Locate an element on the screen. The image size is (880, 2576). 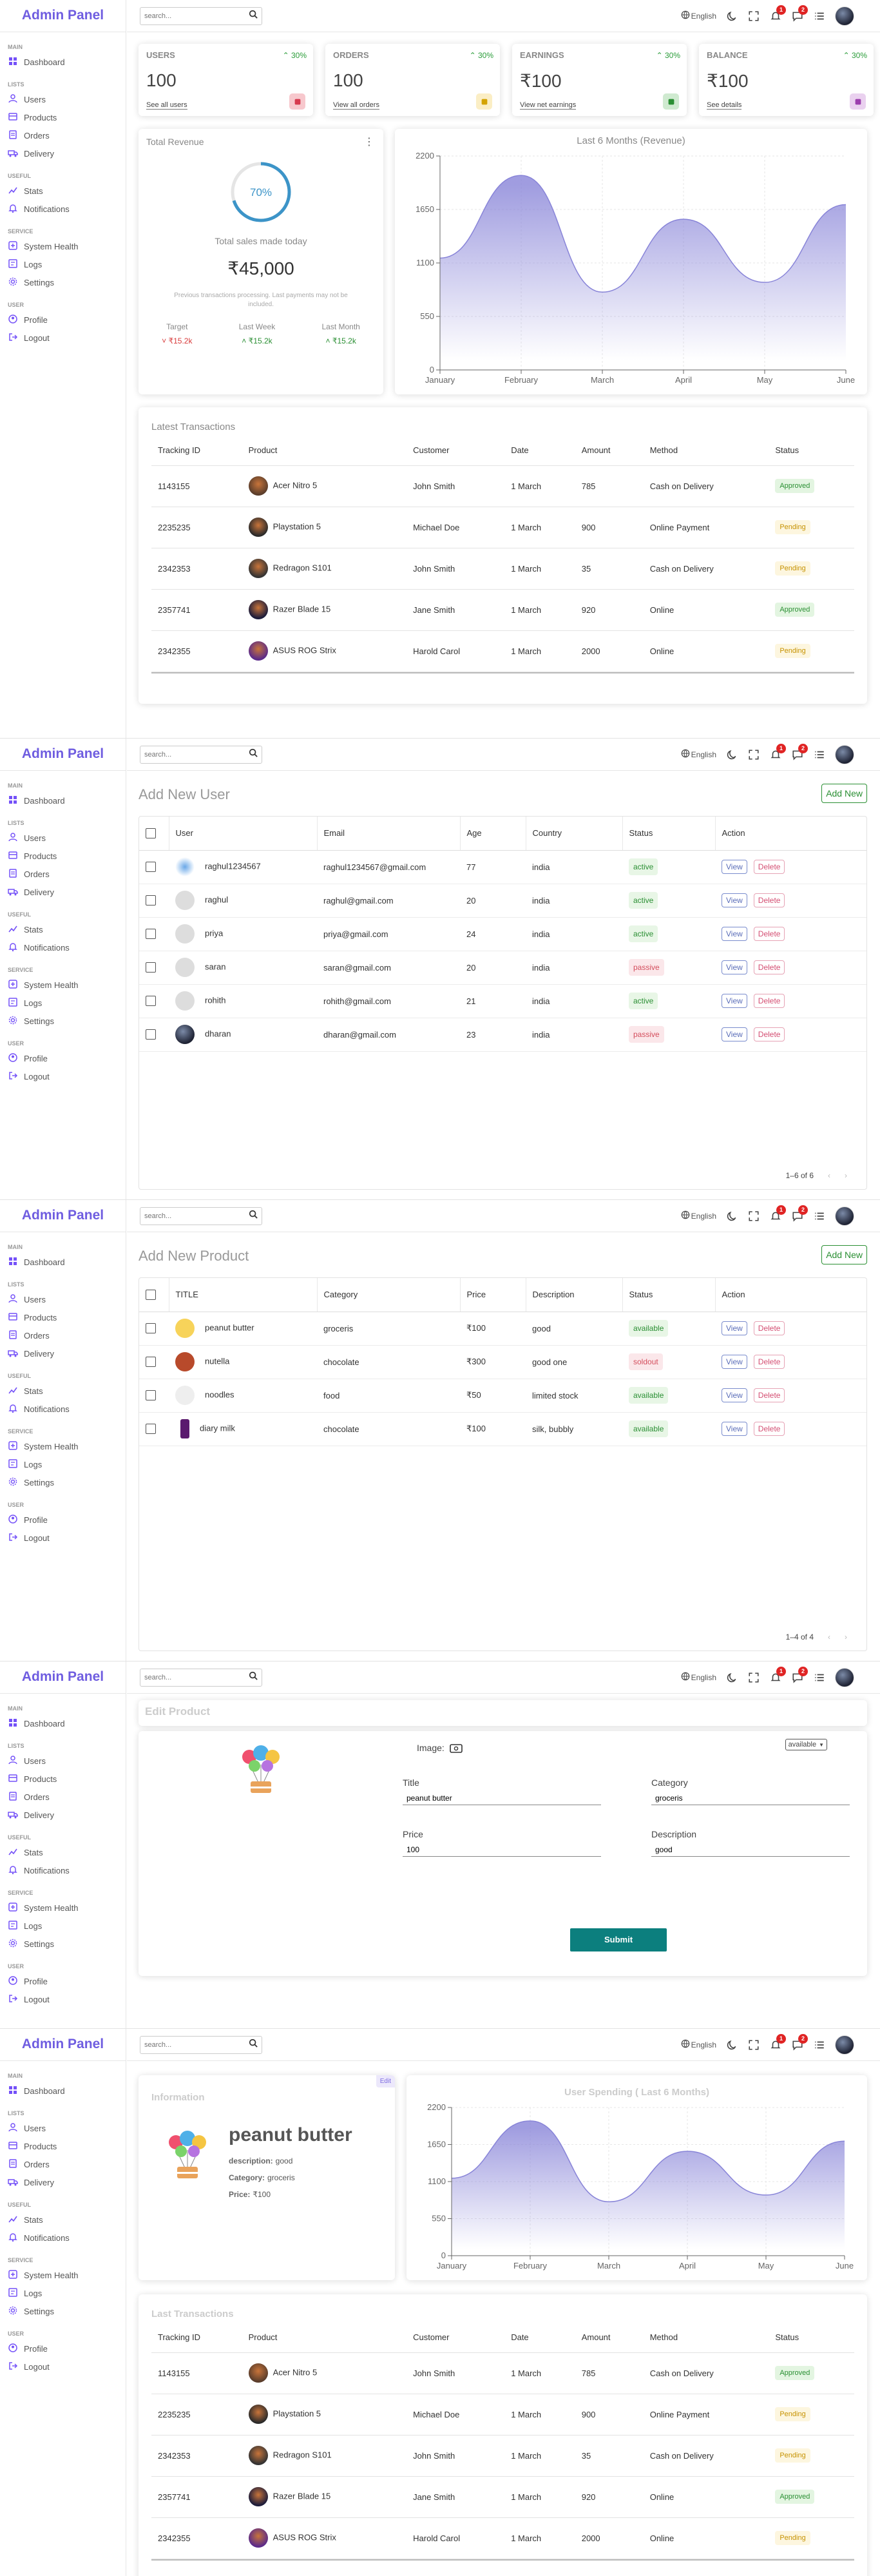
widget-link: See all users is located at coordinates (166, 105).